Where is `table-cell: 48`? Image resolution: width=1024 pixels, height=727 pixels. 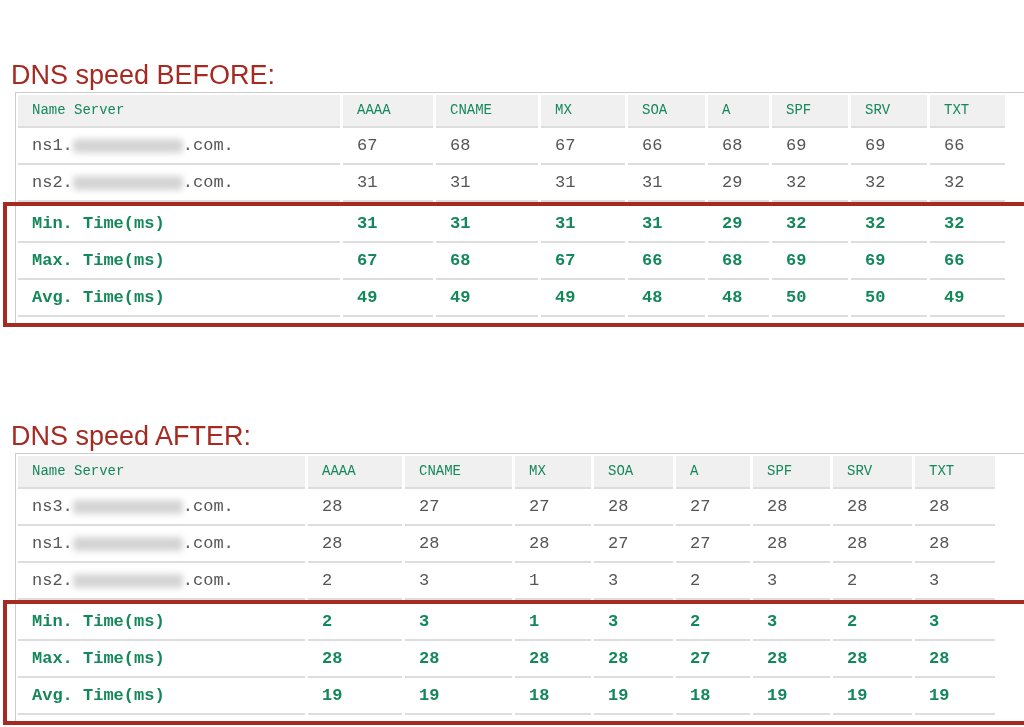 table-cell: 48 is located at coordinates (666, 298).